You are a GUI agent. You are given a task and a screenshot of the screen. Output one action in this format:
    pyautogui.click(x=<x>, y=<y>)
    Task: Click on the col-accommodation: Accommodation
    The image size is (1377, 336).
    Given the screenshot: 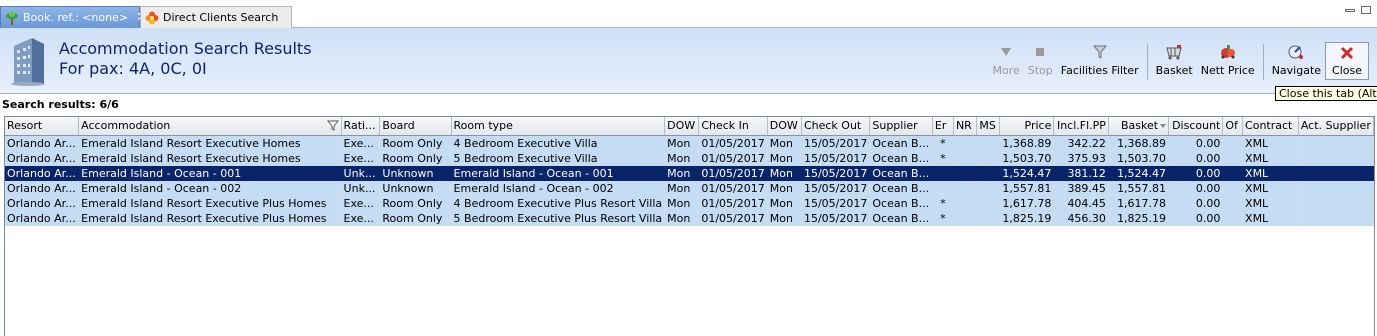 What is the action you would take?
    pyautogui.click(x=210, y=126)
    